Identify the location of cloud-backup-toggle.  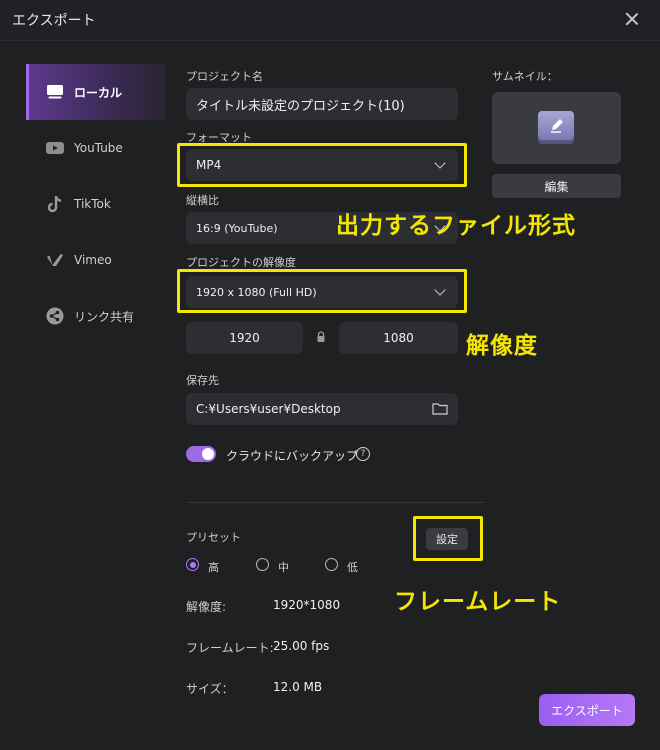
(201, 454).